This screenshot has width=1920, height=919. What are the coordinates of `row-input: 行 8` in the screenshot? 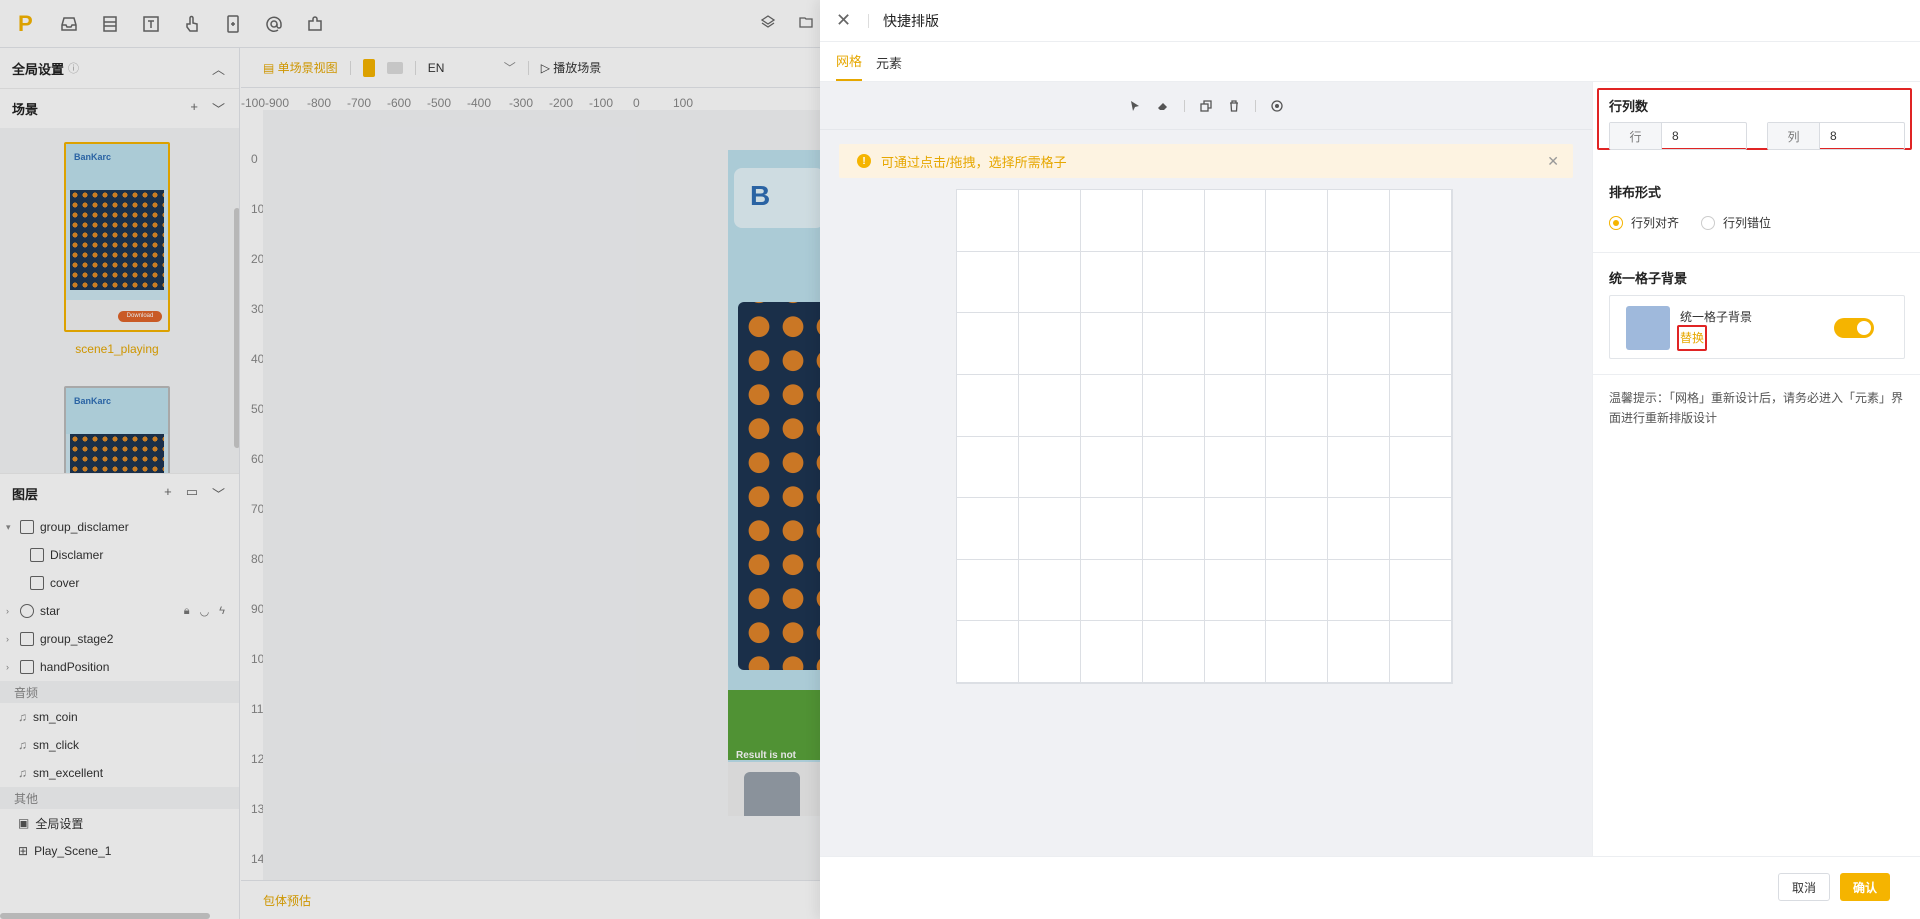 It's located at (1678, 136).